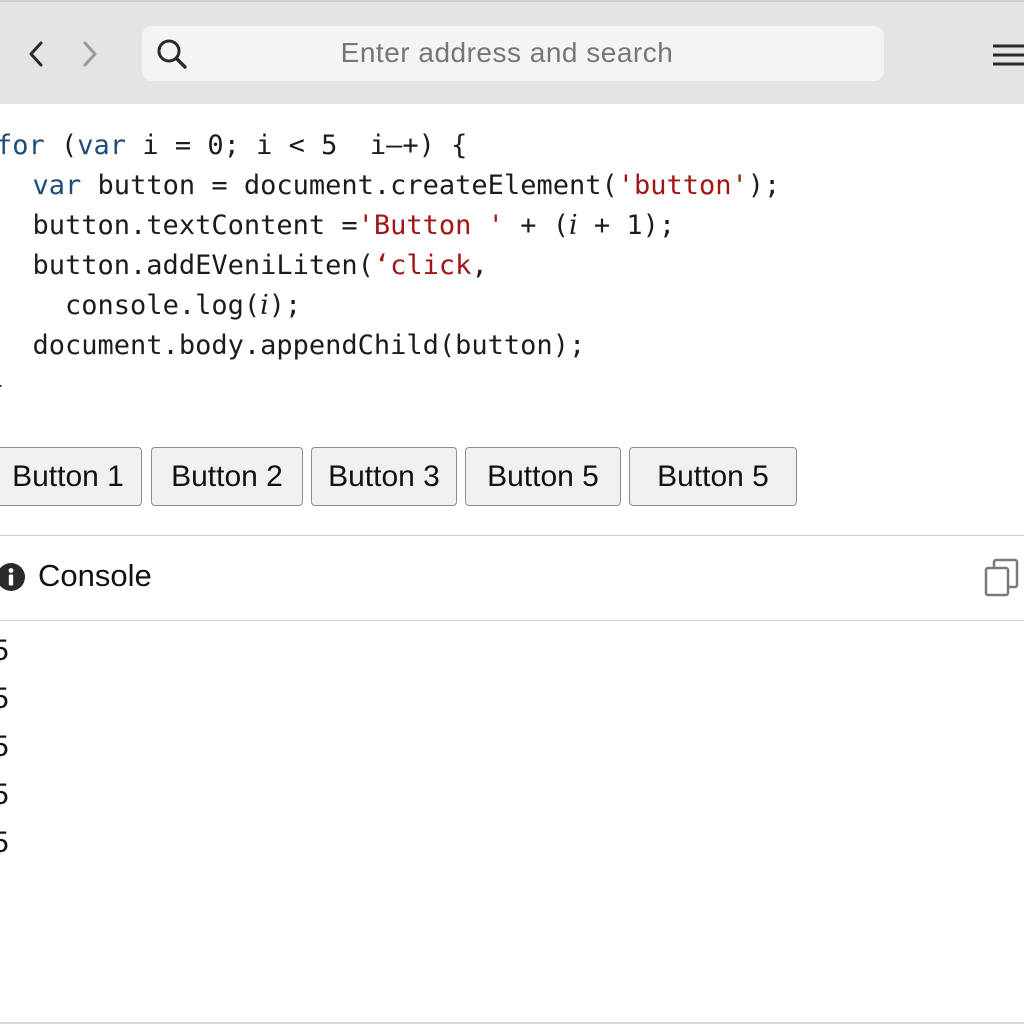 The width and height of the screenshot is (1024, 1024). I want to click on back-button, so click(36, 54).